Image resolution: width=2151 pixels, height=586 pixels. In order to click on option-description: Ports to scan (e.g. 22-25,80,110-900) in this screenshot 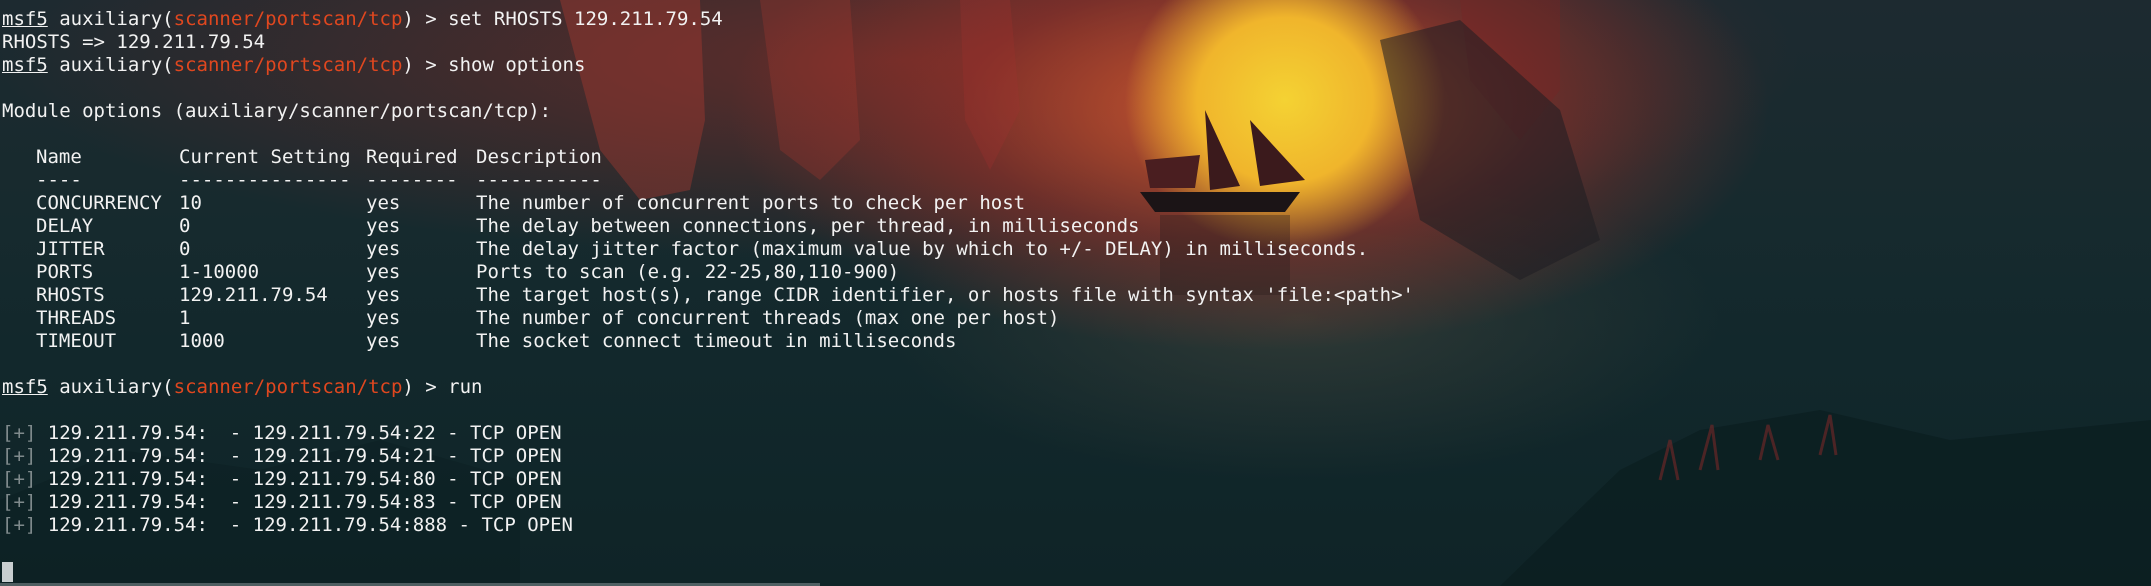, I will do `click(688, 272)`.